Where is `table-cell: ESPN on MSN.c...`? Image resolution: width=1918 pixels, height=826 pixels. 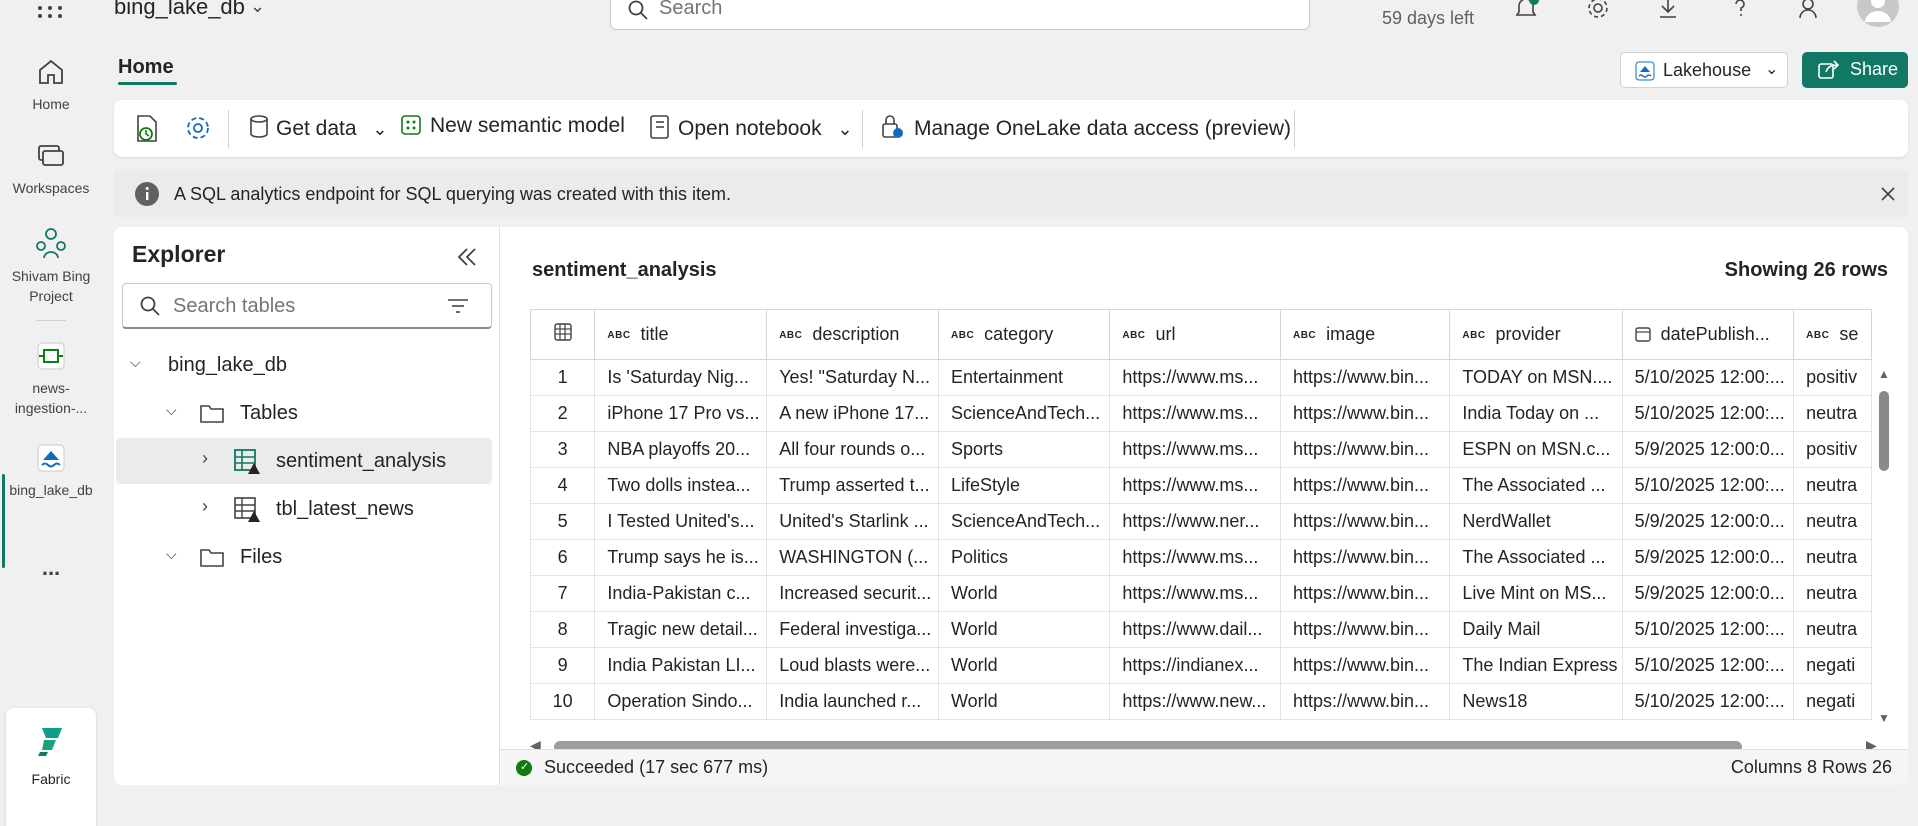 table-cell: ESPN on MSN.c... is located at coordinates (1536, 449).